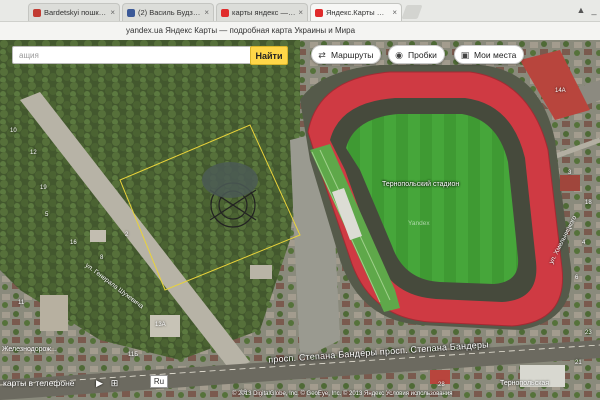 This screenshot has height=400, width=600. What do you see at coordinates (33, 153) in the screenshot?
I see `house-number: 12` at bounding box center [33, 153].